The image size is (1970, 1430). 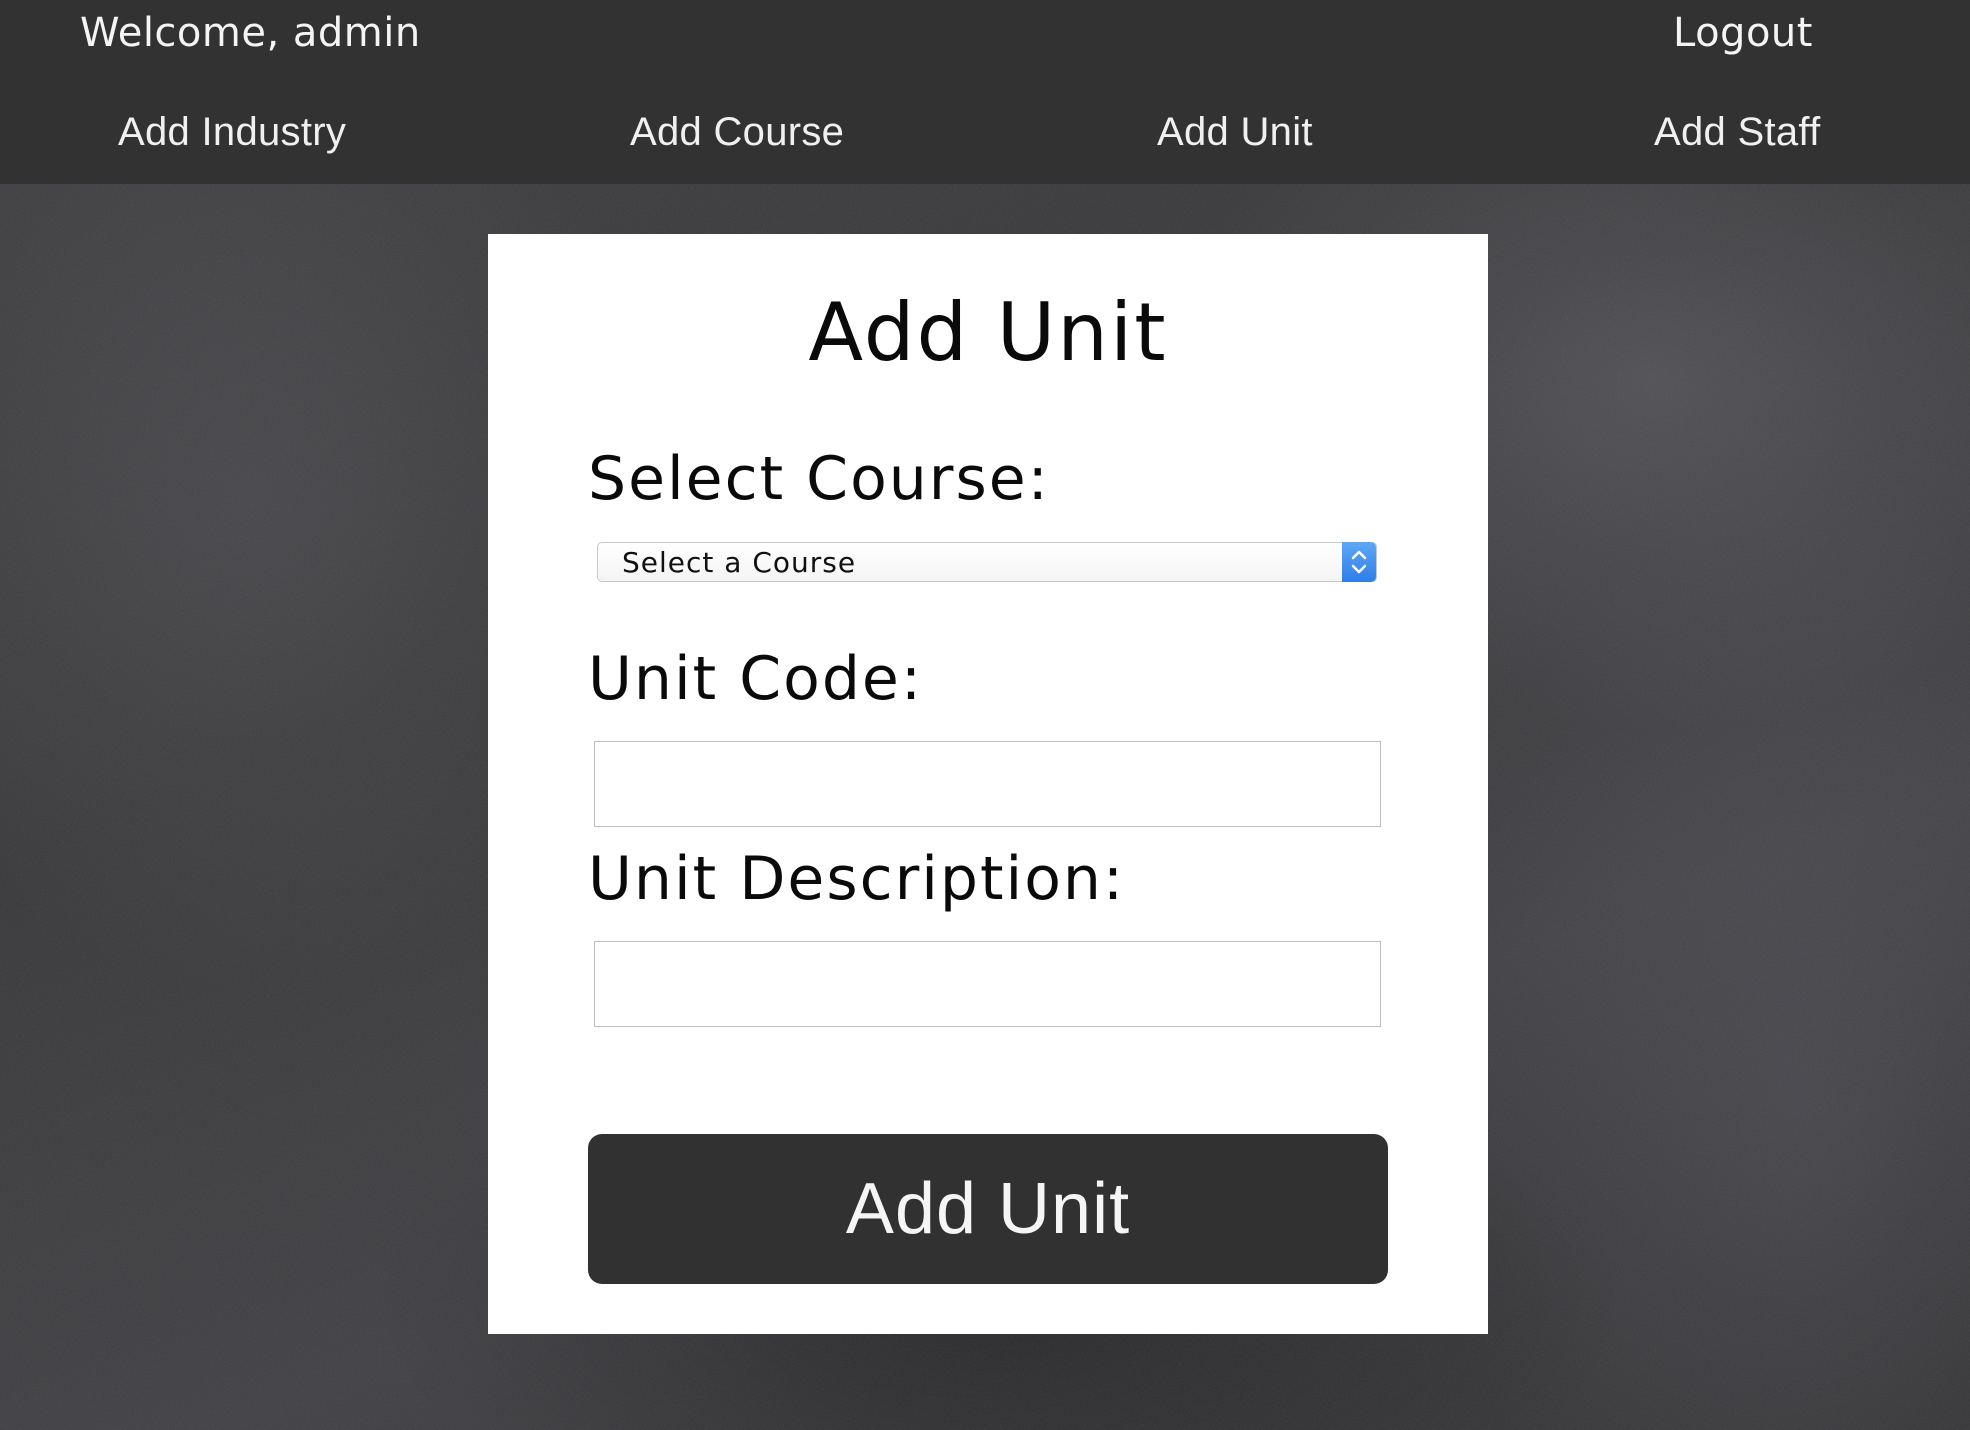 What do you see at coordinates (739, 562) in the screenshot?
I see `course-select-value: Select a Course` at bounding box center [739, 562].